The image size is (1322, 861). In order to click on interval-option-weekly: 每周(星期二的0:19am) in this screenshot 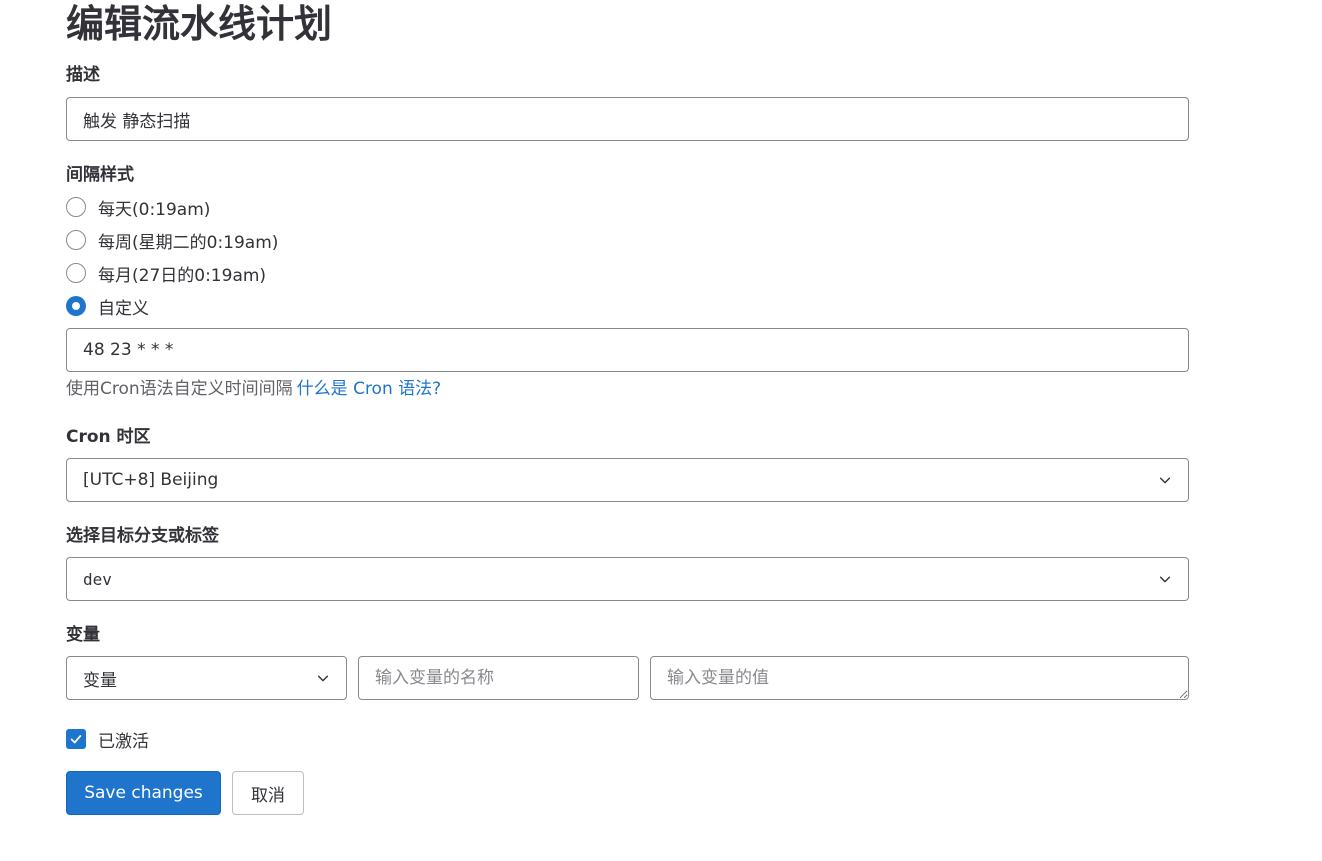, I will do `click(172, 240)`.